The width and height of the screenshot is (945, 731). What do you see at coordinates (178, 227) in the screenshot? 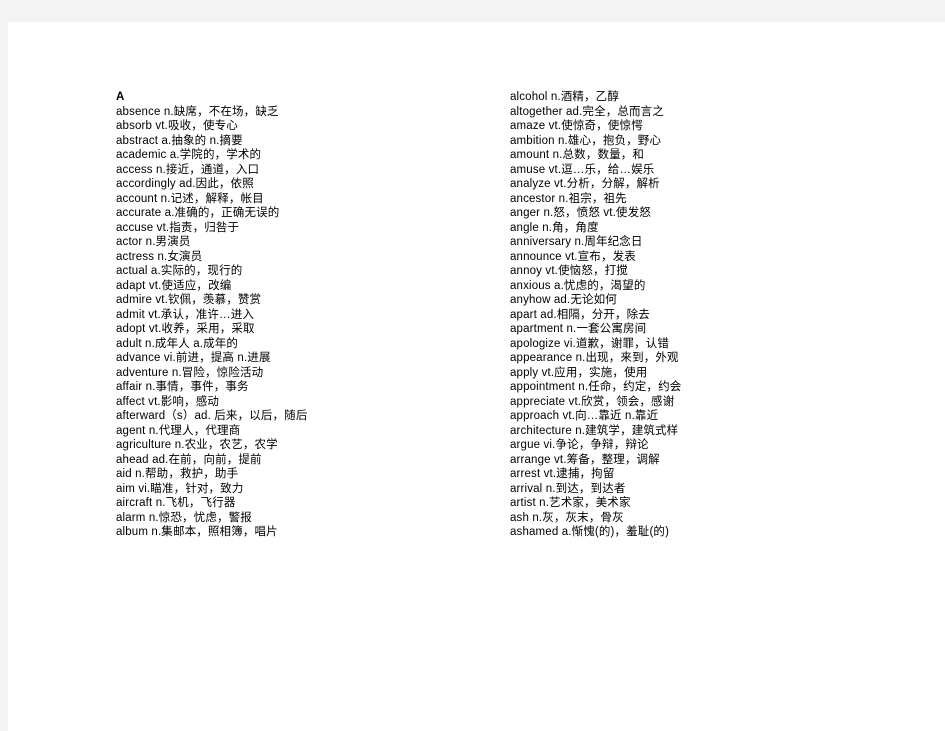
I see `vocabulary-entry: accuse vt.指责，归咎于` at bounding box center [178, 227].